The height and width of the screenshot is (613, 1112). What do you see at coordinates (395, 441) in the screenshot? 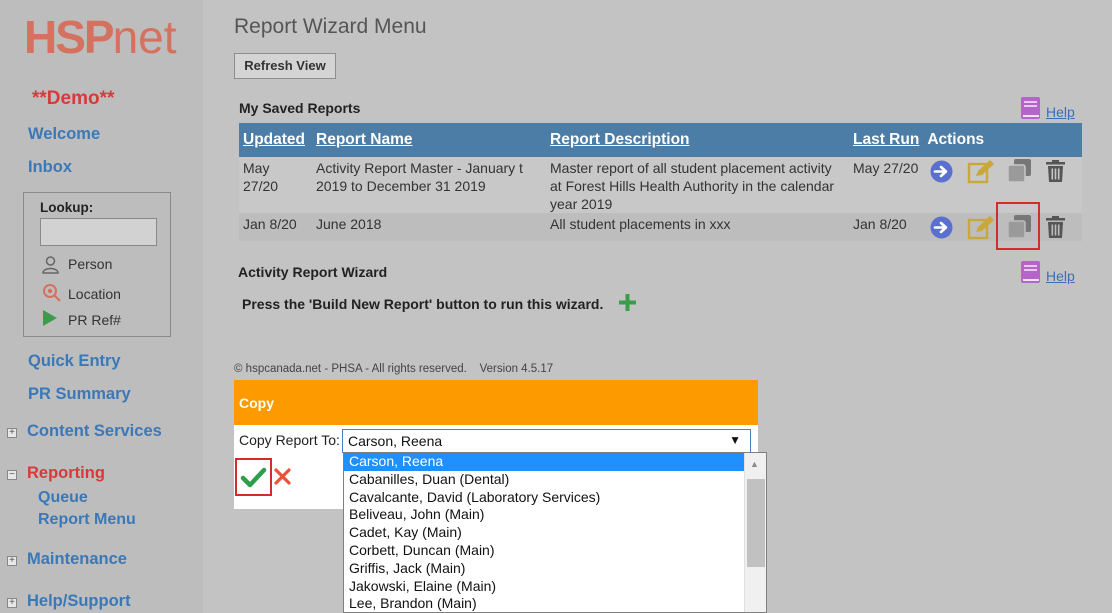
I see `selected-value: Carson, Reena` at bounding box center [395, 441].